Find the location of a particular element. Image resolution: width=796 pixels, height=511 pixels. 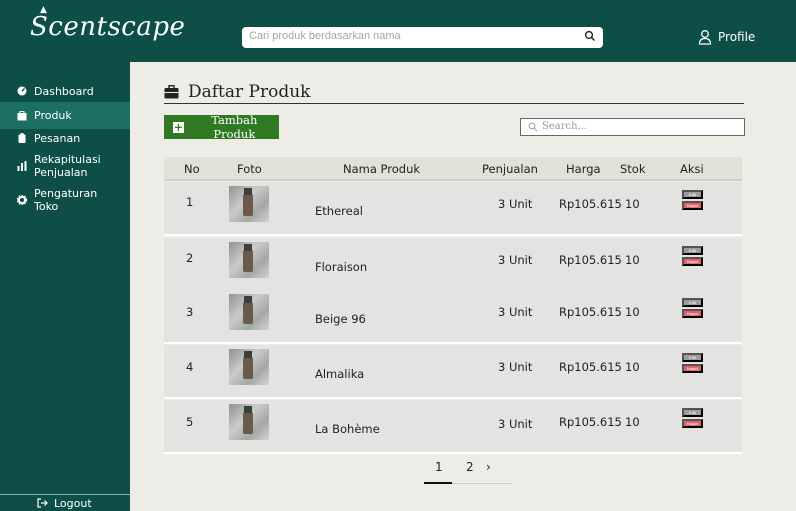

add-product-label: Tambah Produk is located at coordinates (234, 127).